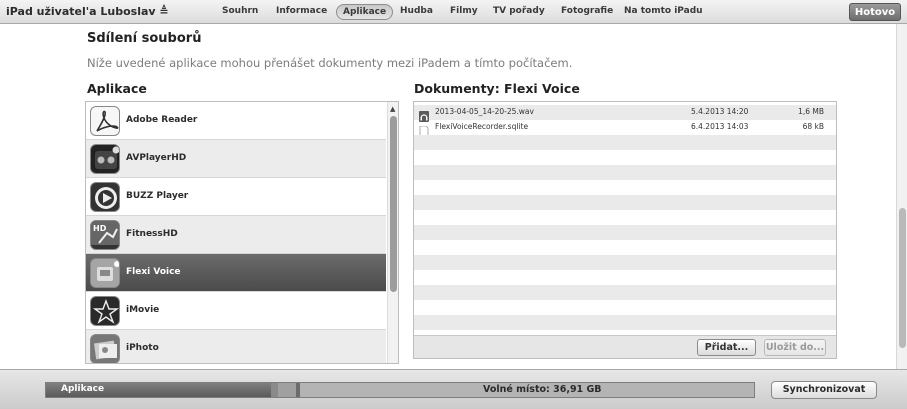 The height and width of the screenshot is (409, 907). I want to click on app-item-buzz-player: BUZZ Player, so click(236, 197).